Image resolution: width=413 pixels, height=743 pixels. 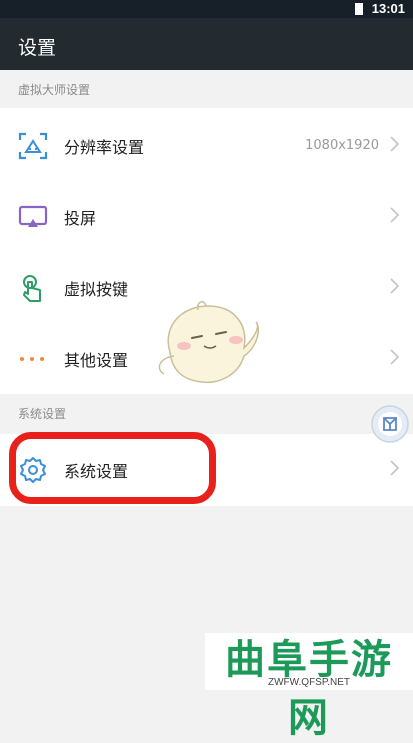 I want to click on floating-cube-button, so click(x=390, y=424).